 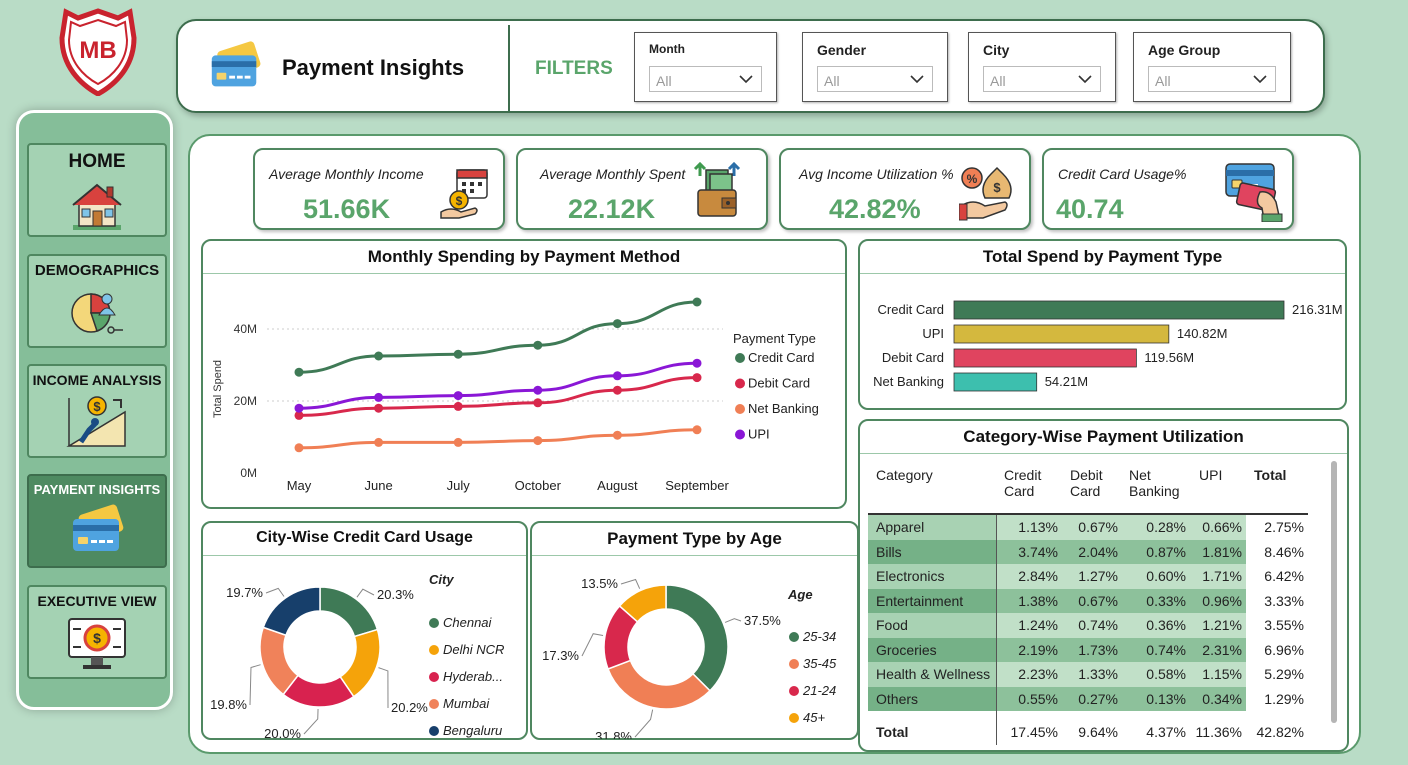 What do you see at coordinates (96, 421) in the screenshot?
I see `growth-stairs-icon: $` at bounding box center [96, 421].